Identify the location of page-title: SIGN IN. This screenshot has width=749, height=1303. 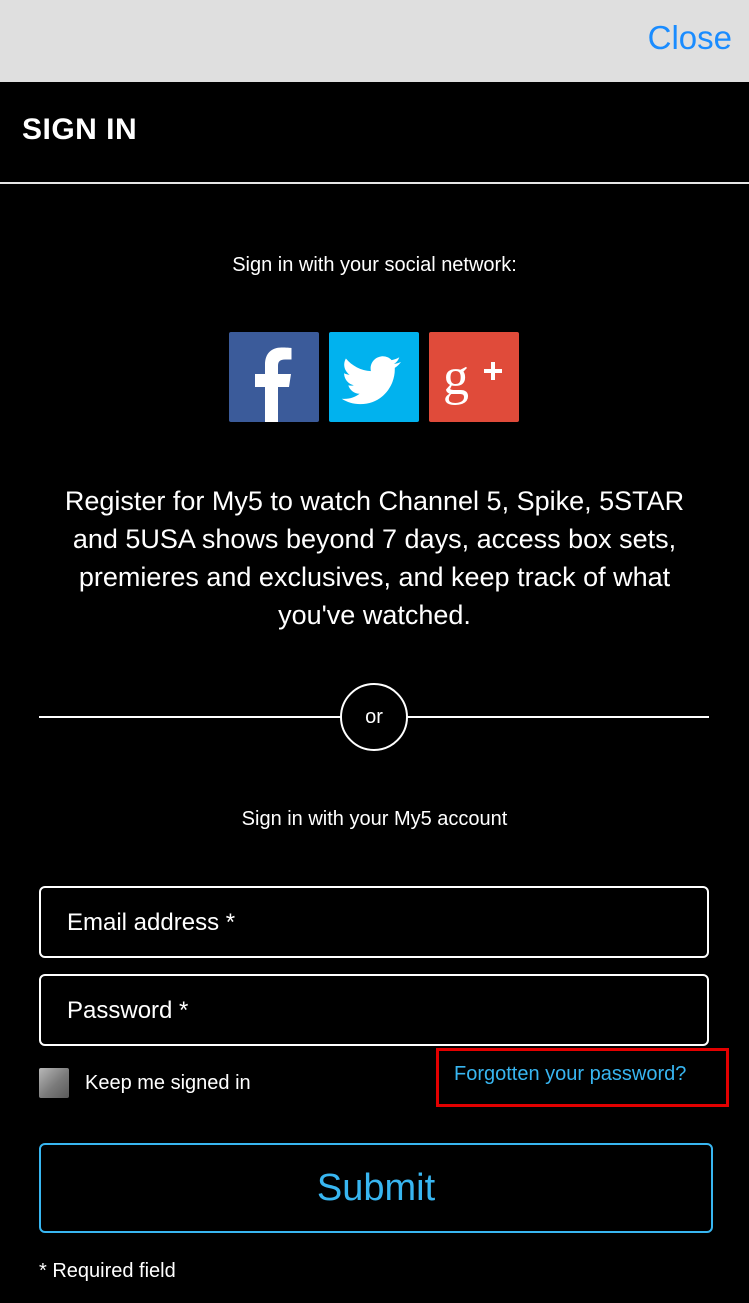
(80, 129).